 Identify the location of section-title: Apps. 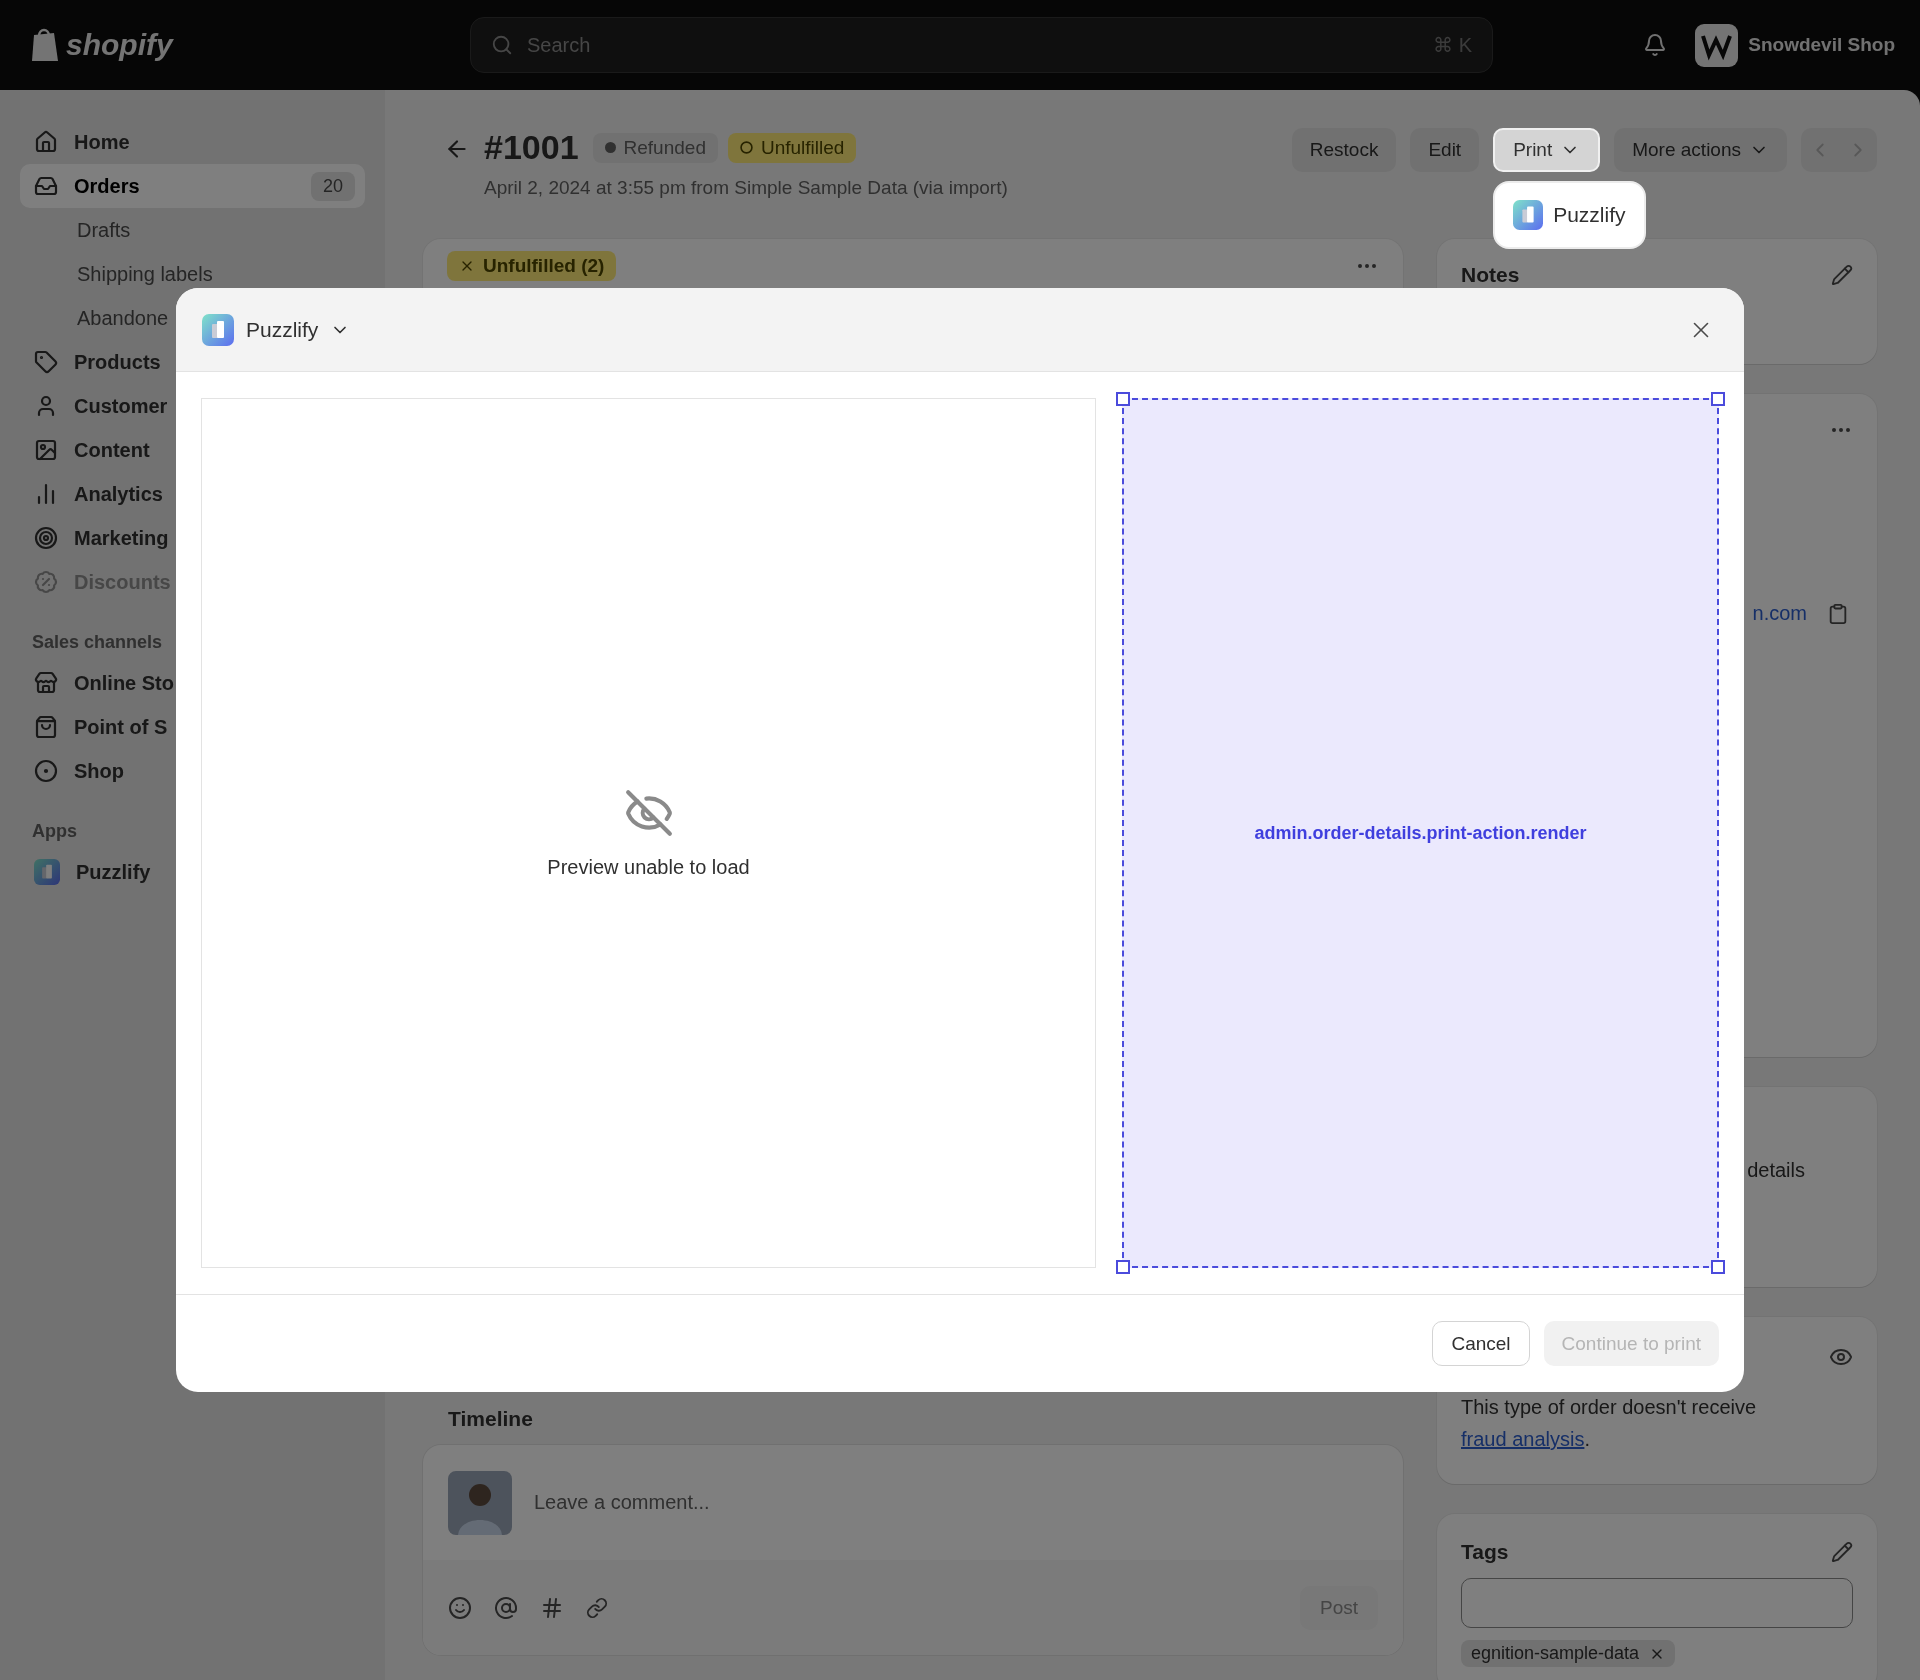
(55, 831).